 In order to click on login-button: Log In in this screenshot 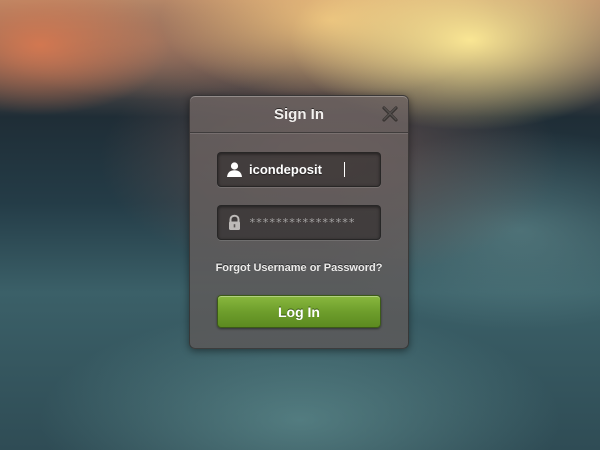, I will do `click(299, 311)`.